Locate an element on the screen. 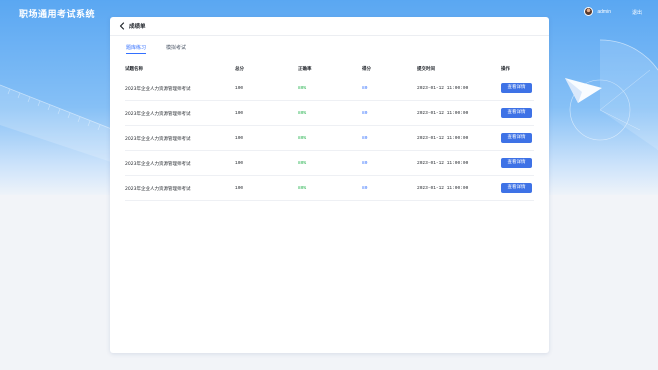 Image resolution: width=658 pixels, height=370 pixels. column-header-total: 总分 is located at coordinates (239, 69).